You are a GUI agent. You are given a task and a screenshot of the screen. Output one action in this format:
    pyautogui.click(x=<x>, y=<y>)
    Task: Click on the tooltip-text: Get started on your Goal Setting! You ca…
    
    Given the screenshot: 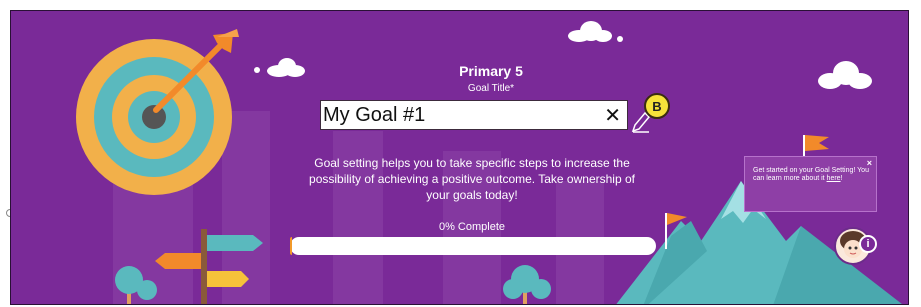 What is the action you would take?
    pyautogui.click(x=811, y=174)
    